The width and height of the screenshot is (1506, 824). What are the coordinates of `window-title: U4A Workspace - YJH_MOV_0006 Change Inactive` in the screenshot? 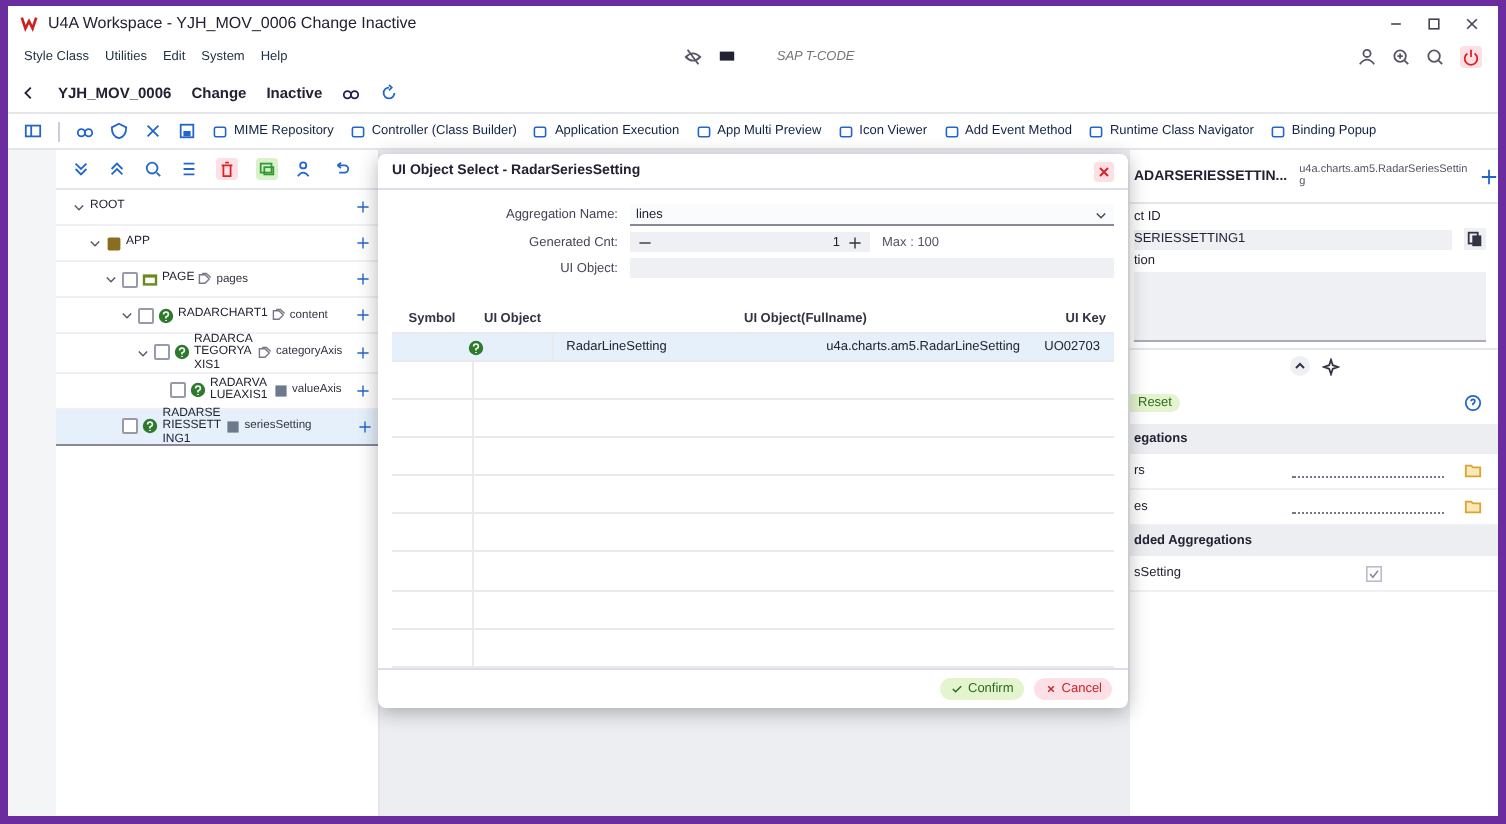 It's located at (232, 23).